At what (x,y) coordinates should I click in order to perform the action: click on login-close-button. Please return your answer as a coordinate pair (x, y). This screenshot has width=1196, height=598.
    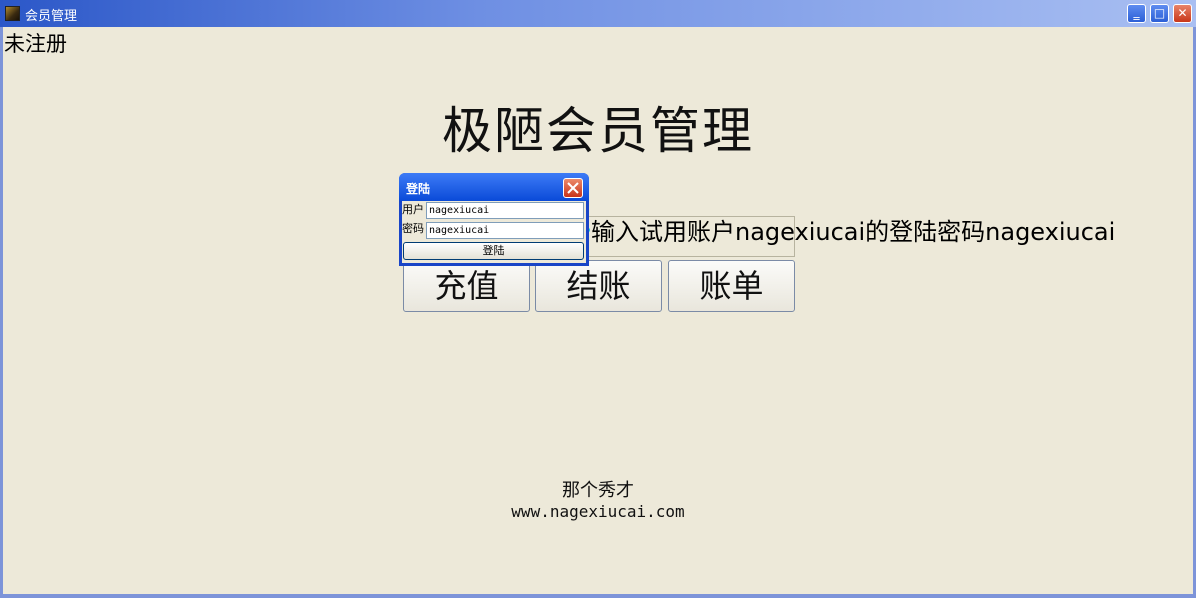
    Looking at the image, I should click on (573, 188).